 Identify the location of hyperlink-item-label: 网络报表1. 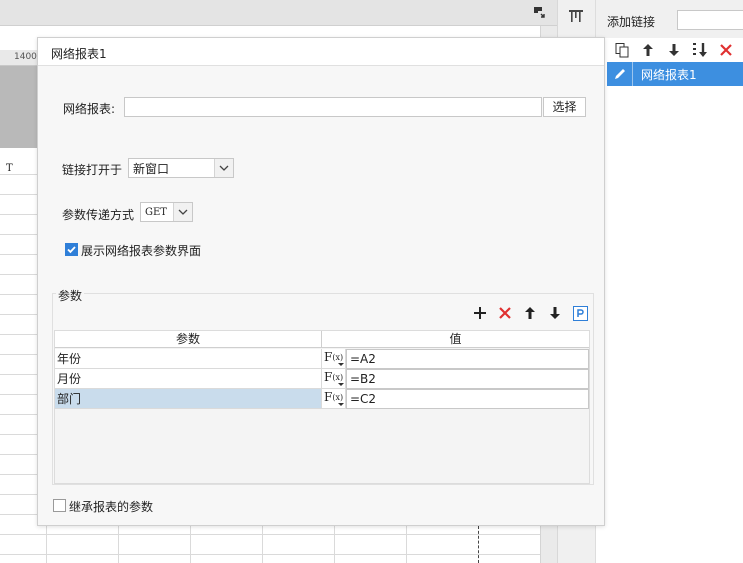
(669, 74).